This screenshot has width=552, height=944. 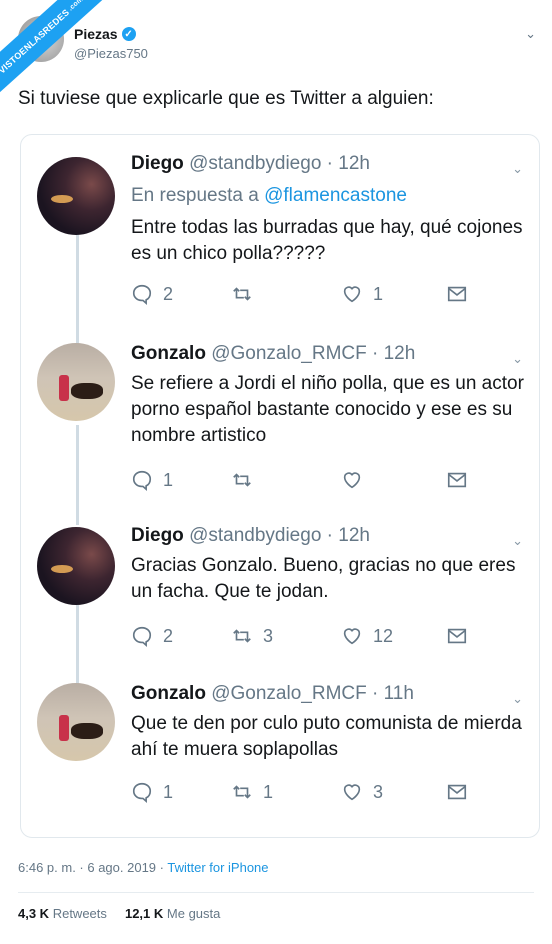 What do you see at coordinates (111, 53) in the screenshot?
I see `author-handle: @Piezas750` at bounding box center [111, 53].